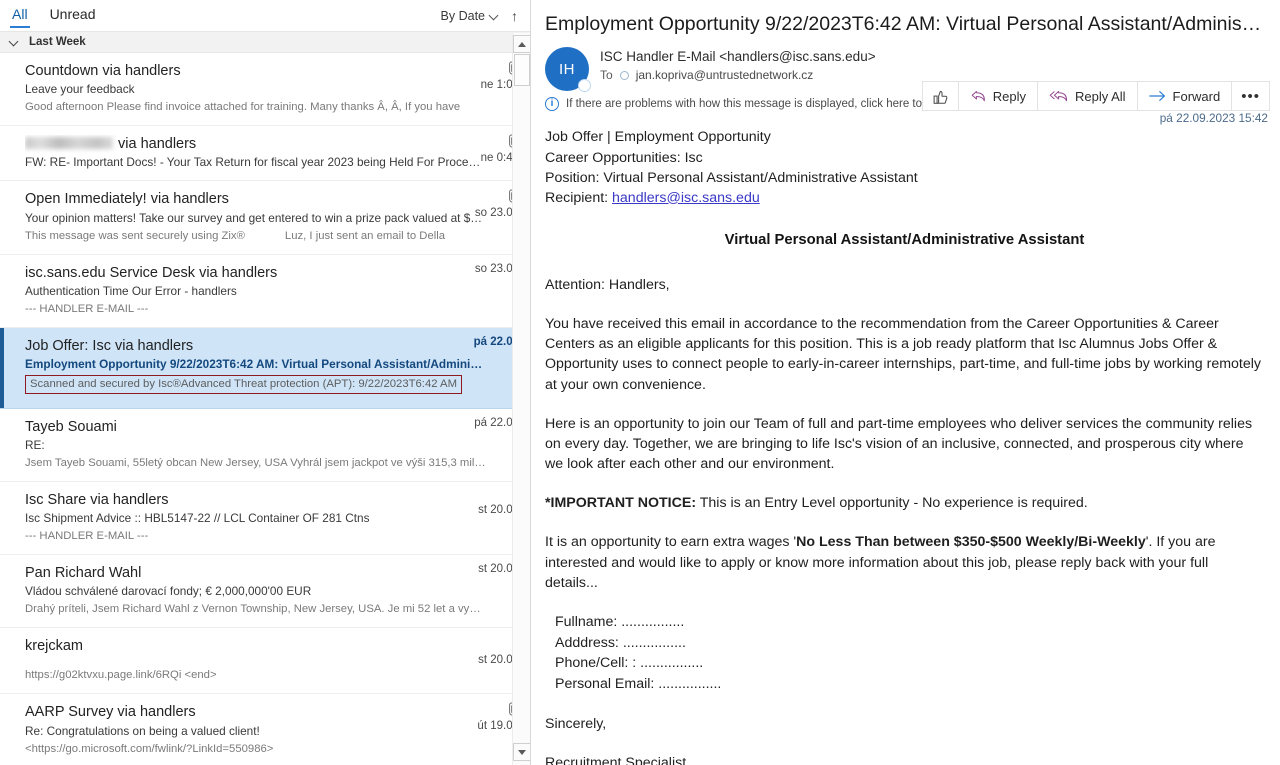 This screenshot has height=765, width=1280. What do you see at coordinates (484, 502) in the screenshot?
I see `list-item-meta: ! st 20.09` at bounding box center [484, 502].